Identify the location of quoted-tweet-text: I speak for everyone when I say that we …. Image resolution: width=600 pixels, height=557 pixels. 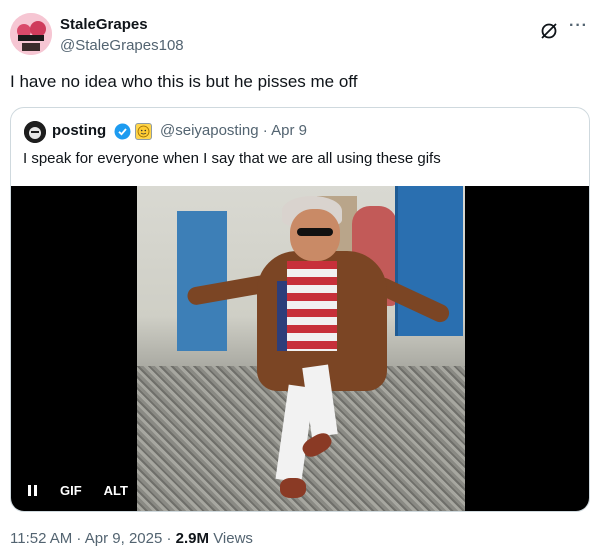
(232, 158).